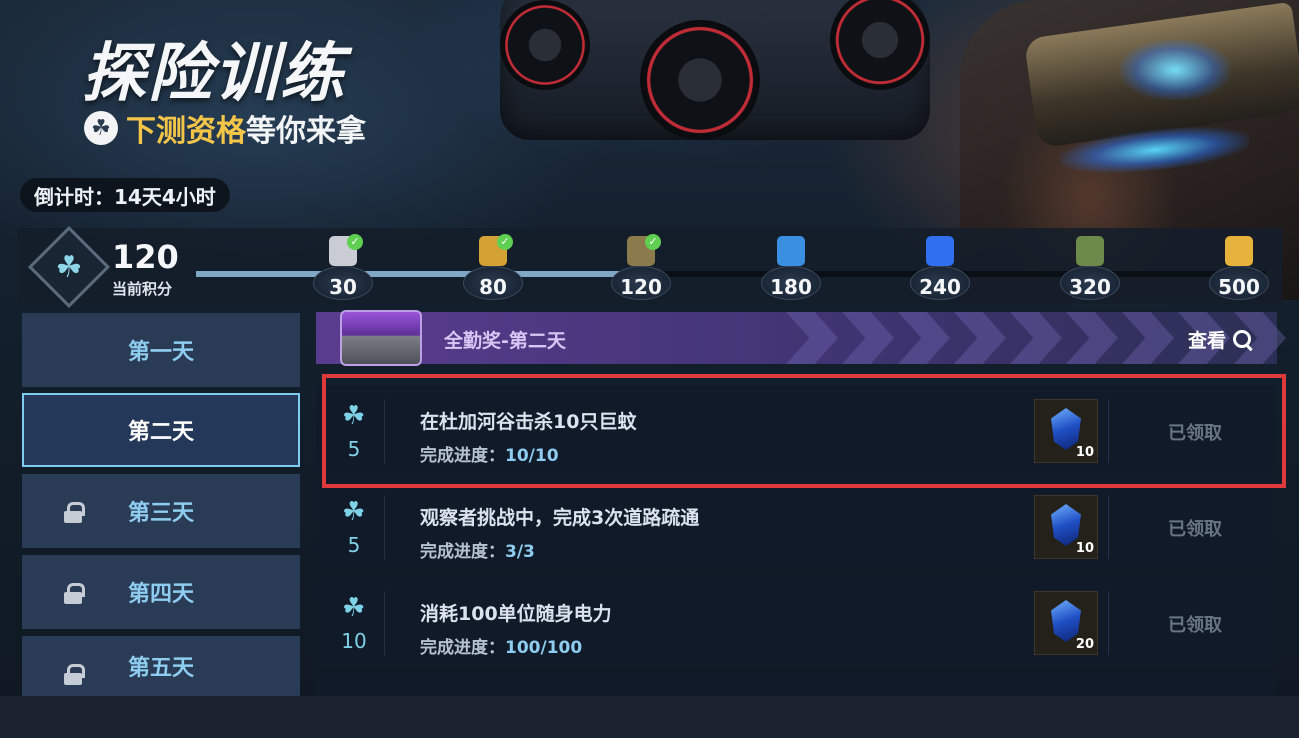 This screenshot has width=1299, height=738. I want to click on milestone-value: 180, so click(791, 287).